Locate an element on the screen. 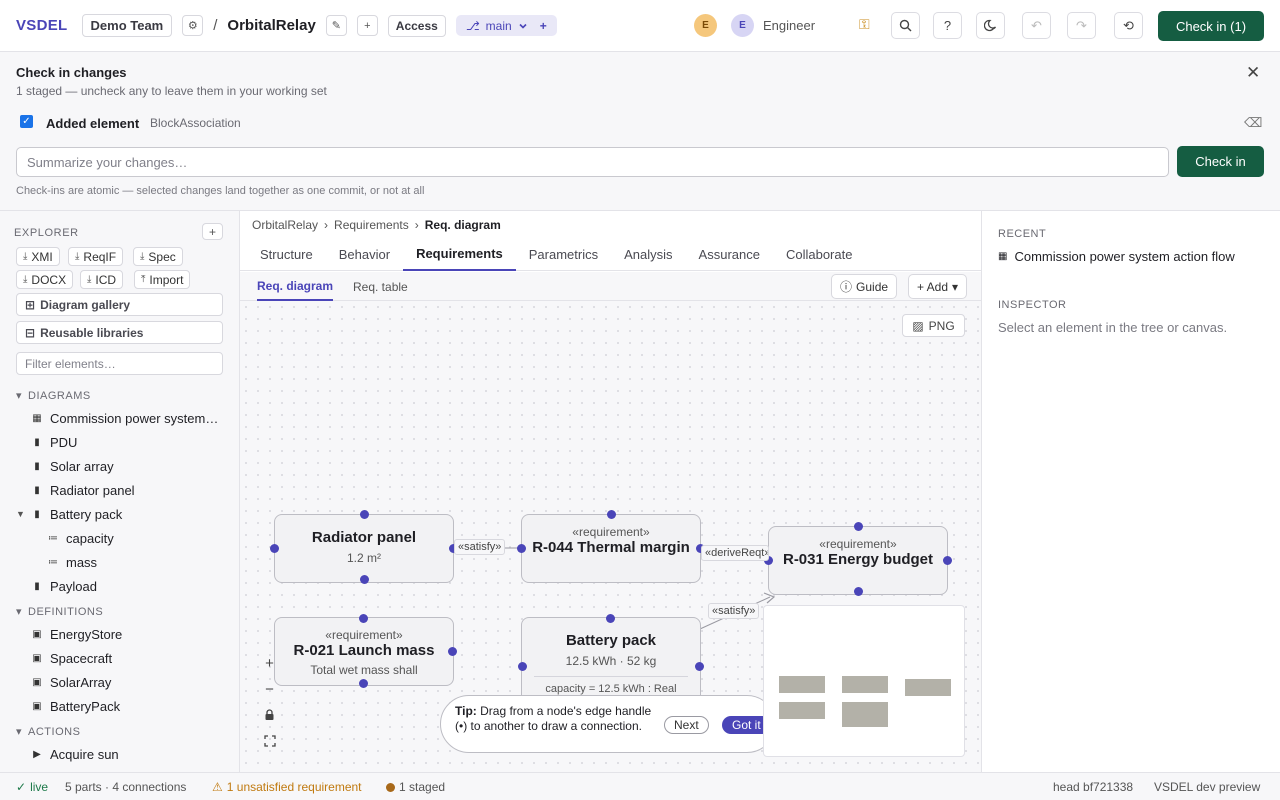  add-menu-button: + Add ▾ is located at coordinates (938, 286).